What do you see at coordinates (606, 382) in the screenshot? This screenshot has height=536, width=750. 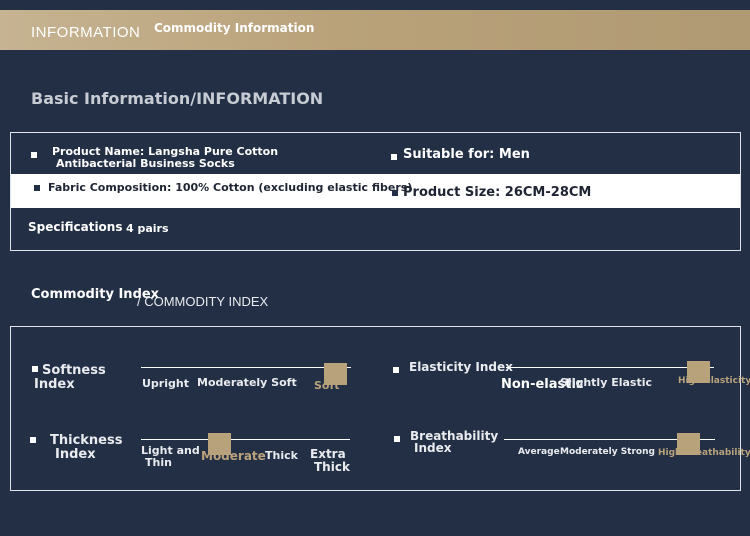 I see `elasticity-option: Slightly Elastic` at bounding box center [606, 382].